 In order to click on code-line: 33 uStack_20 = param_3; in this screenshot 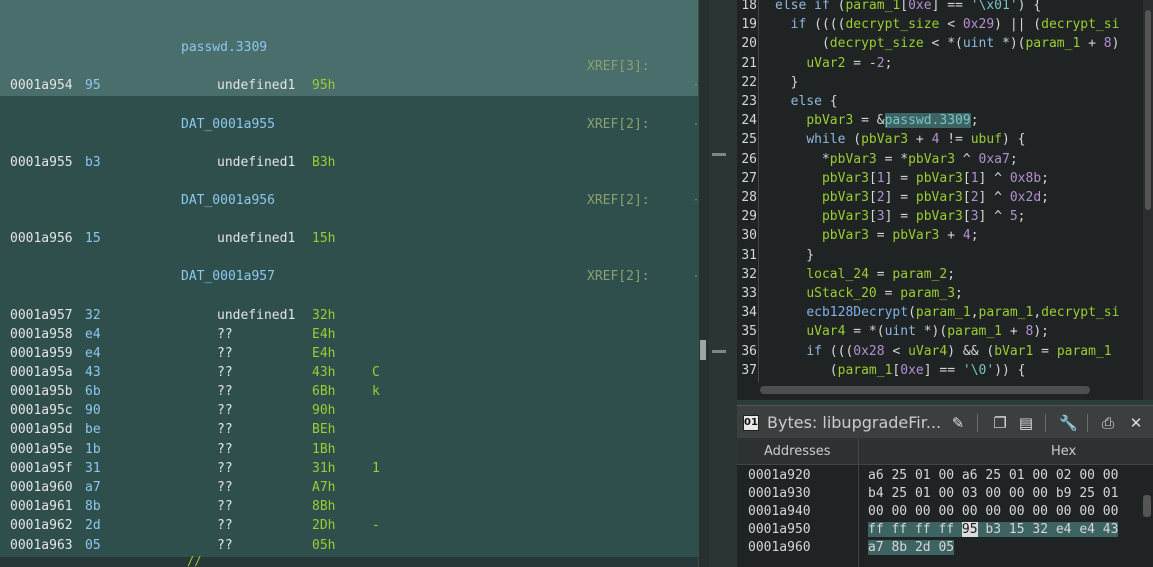, I will do `click(945, 293)`.